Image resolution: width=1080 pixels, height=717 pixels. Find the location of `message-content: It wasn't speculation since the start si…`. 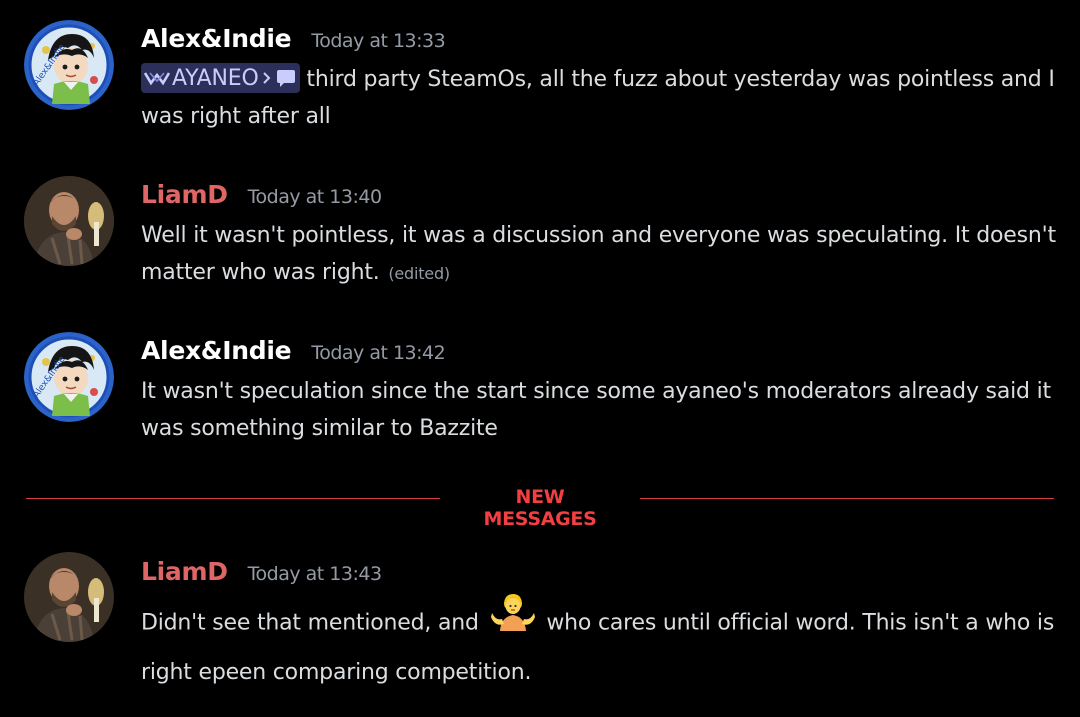

message-content: It wasn't speculation since the start si… is located at coordinates (598, 410).